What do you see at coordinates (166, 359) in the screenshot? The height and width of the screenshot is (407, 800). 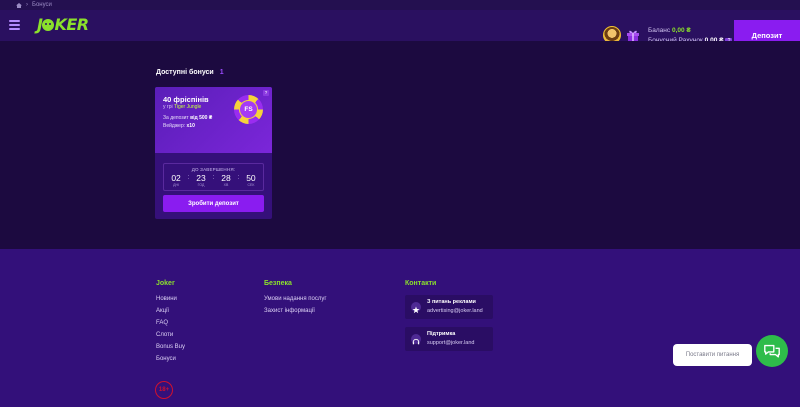 I see `footer-link-bonuses: Бонуси` at bounding box center [166, 359].